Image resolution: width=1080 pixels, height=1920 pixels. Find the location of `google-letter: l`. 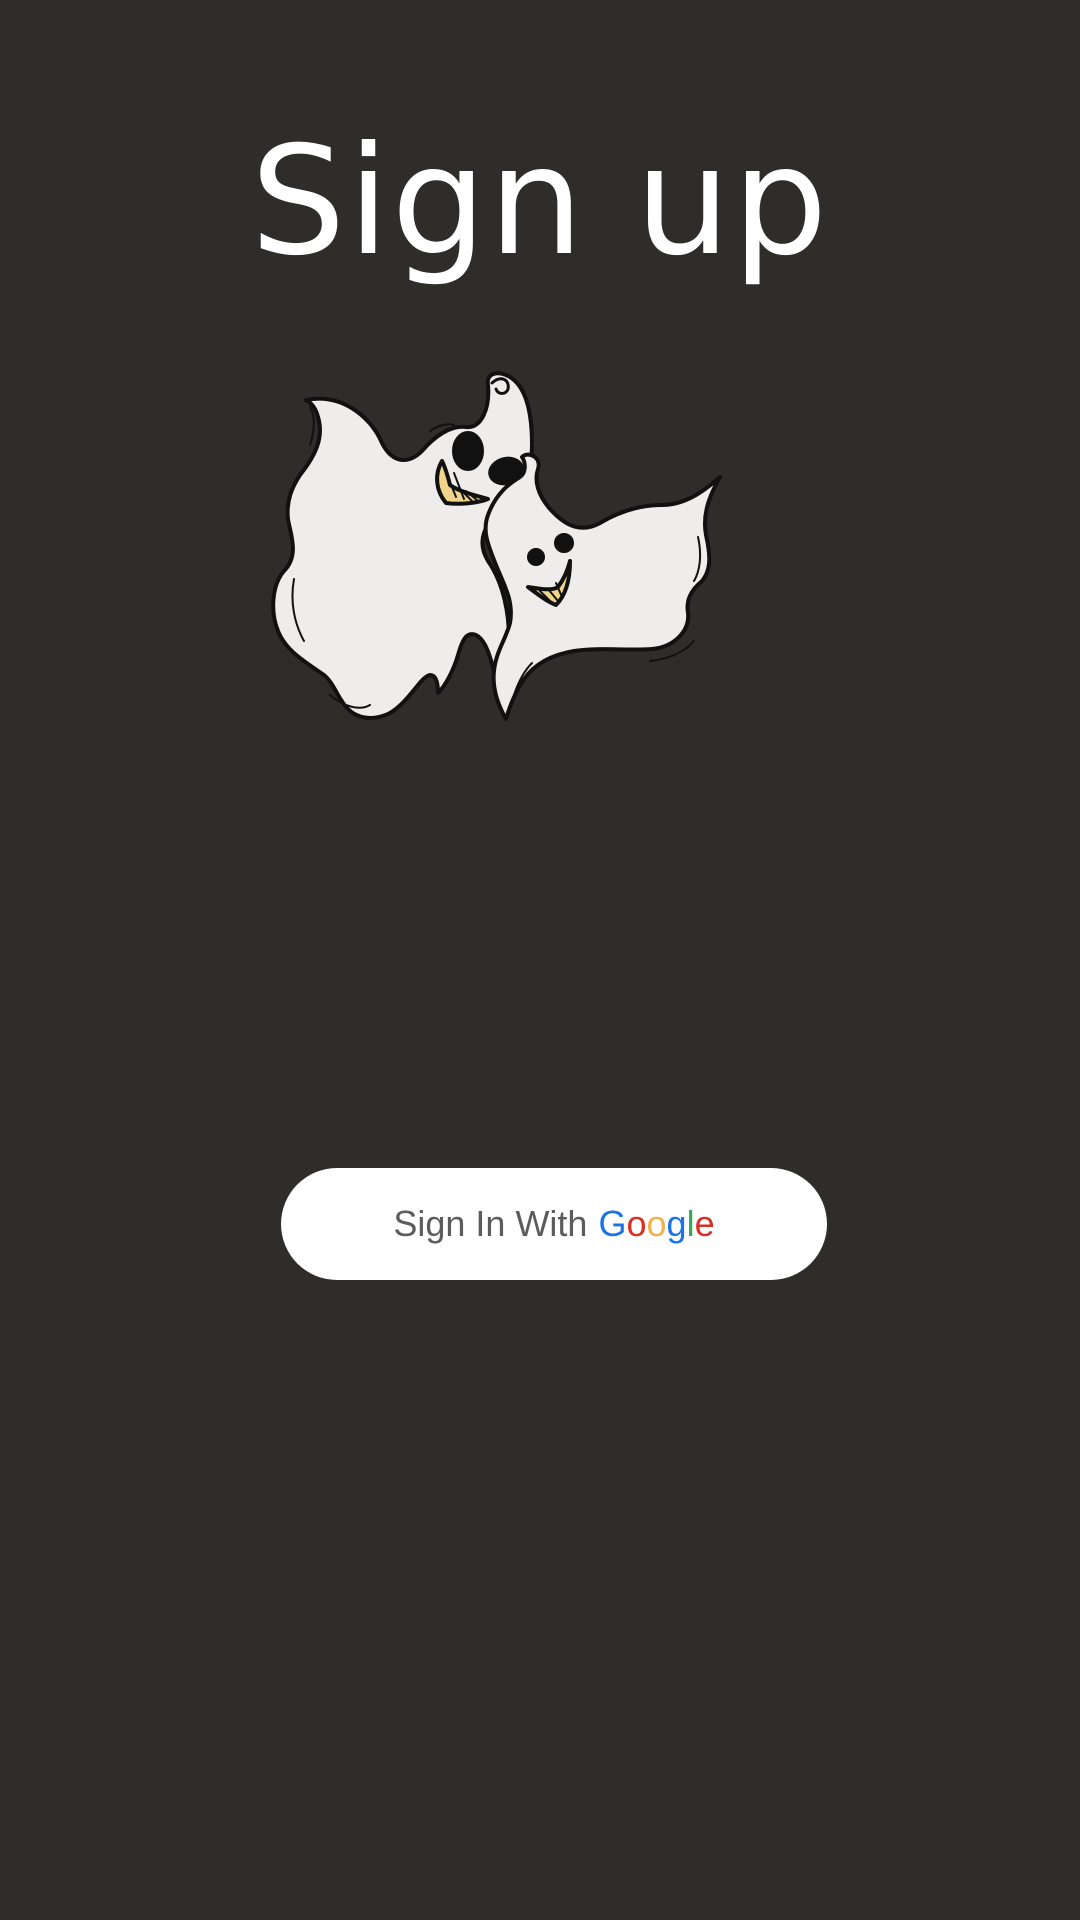

google-letter: l is located at coordinates (690, 1223).